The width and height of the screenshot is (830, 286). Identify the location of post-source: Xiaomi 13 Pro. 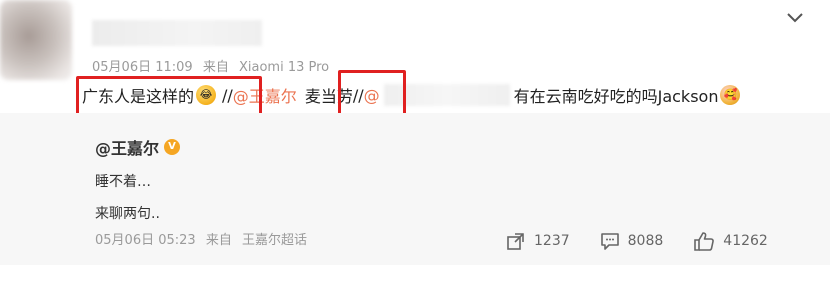
(284, 67).